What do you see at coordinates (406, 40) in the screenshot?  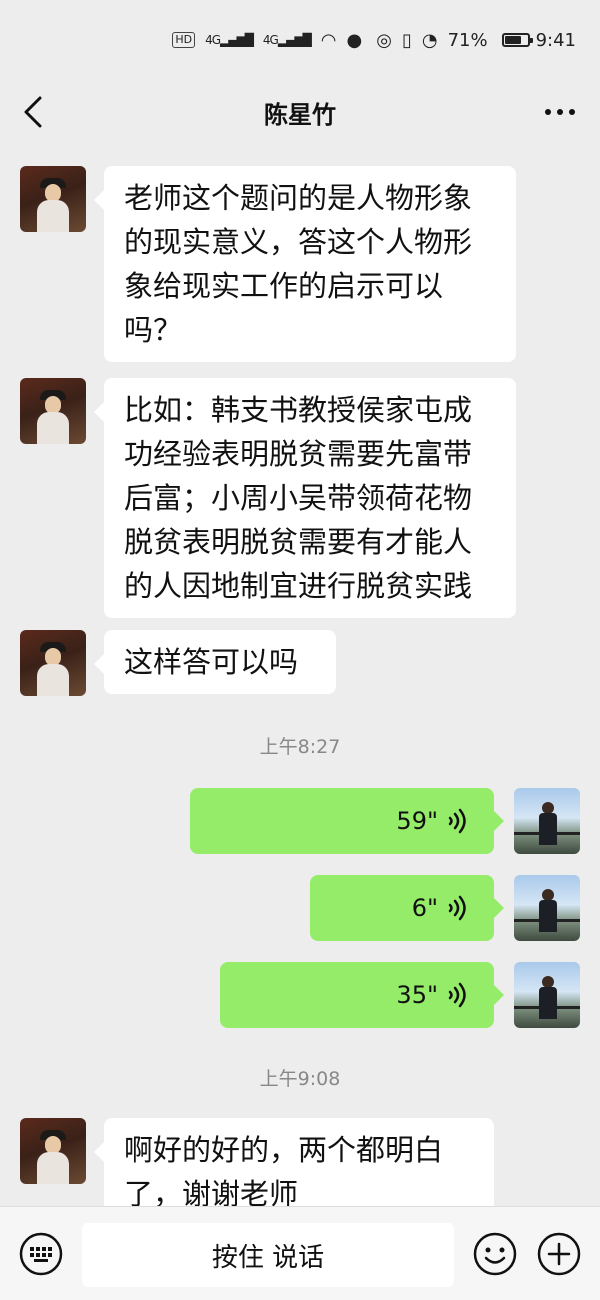 I see `vibrate-icon: ▯` at bounding box center [406, 40].